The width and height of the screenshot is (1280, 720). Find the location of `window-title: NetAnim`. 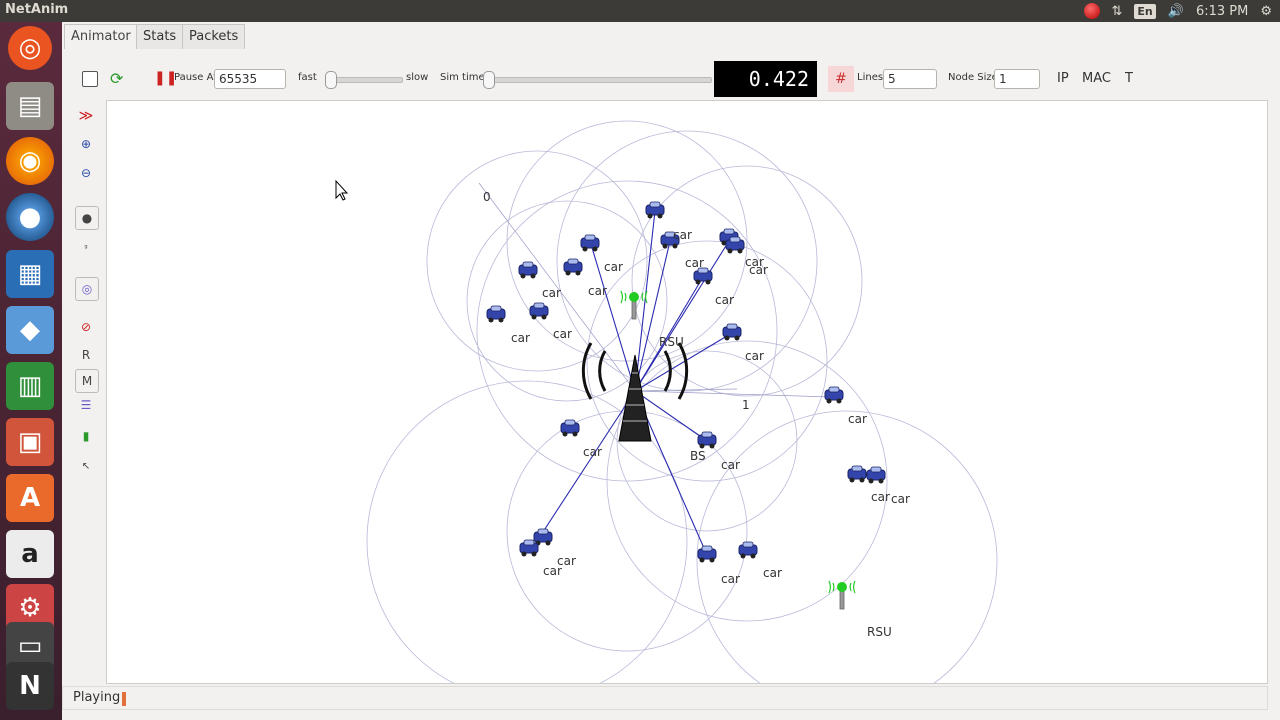

window-title: NetAnim is located at coordinates (37, 9).